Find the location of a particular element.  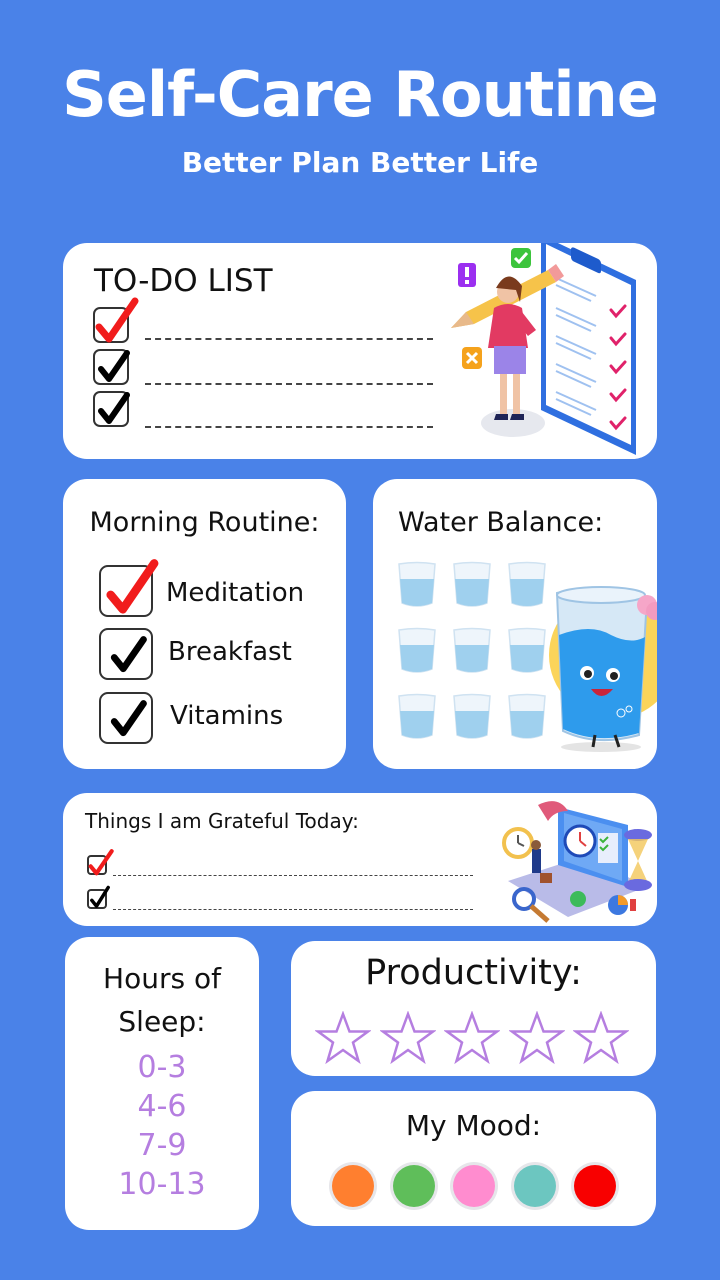

page-subtitle: Better Plan Better Life is located at coordinates (360, 162).